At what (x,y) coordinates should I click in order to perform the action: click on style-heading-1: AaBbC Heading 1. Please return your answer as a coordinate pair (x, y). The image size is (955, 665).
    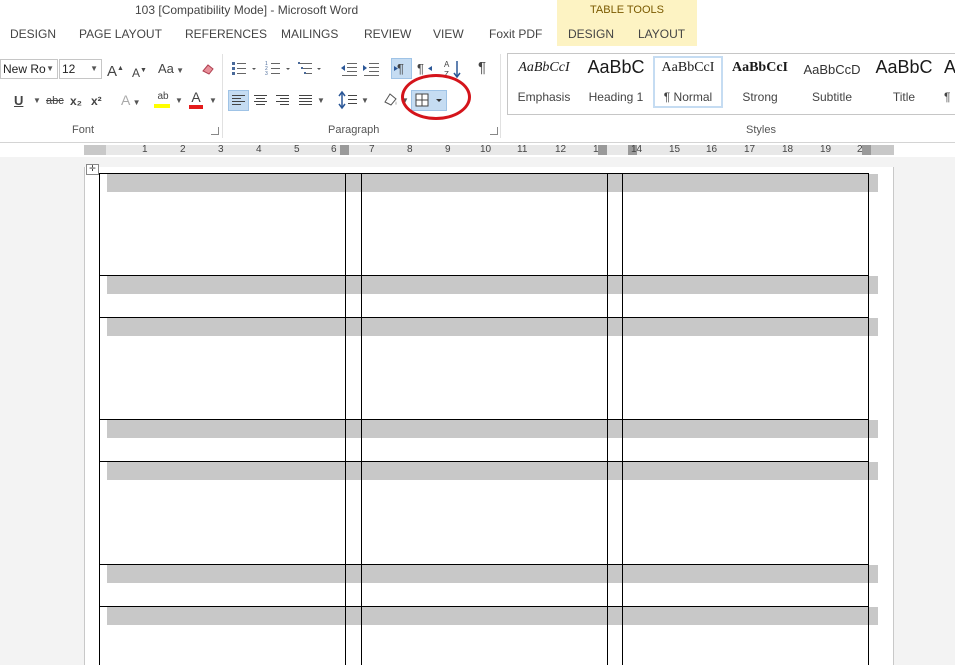
    Looking at the image, I should click on (616, 82).